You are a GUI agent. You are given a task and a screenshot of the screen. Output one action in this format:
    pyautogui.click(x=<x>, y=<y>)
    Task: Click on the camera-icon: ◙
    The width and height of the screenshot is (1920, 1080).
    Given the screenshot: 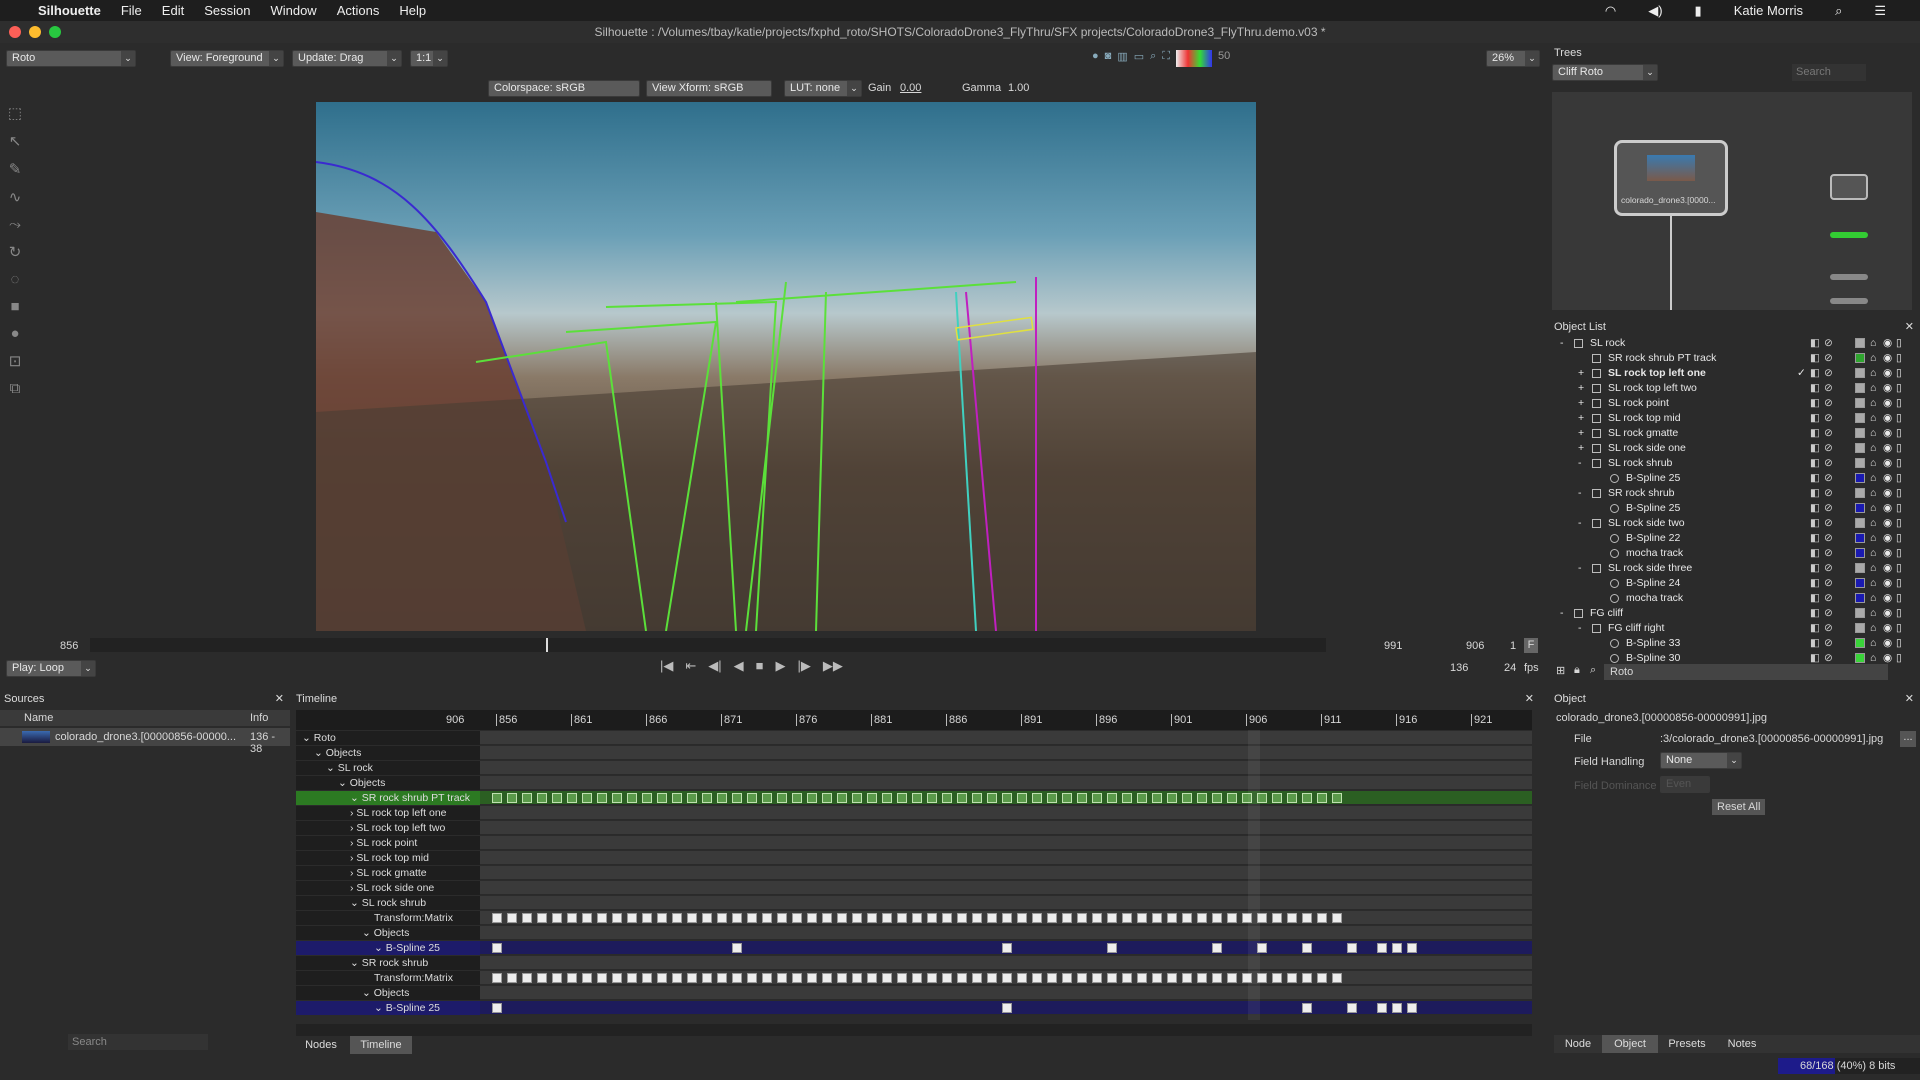 What is the action you would take?
    pyautogui.click(x=1108, y=58)
    